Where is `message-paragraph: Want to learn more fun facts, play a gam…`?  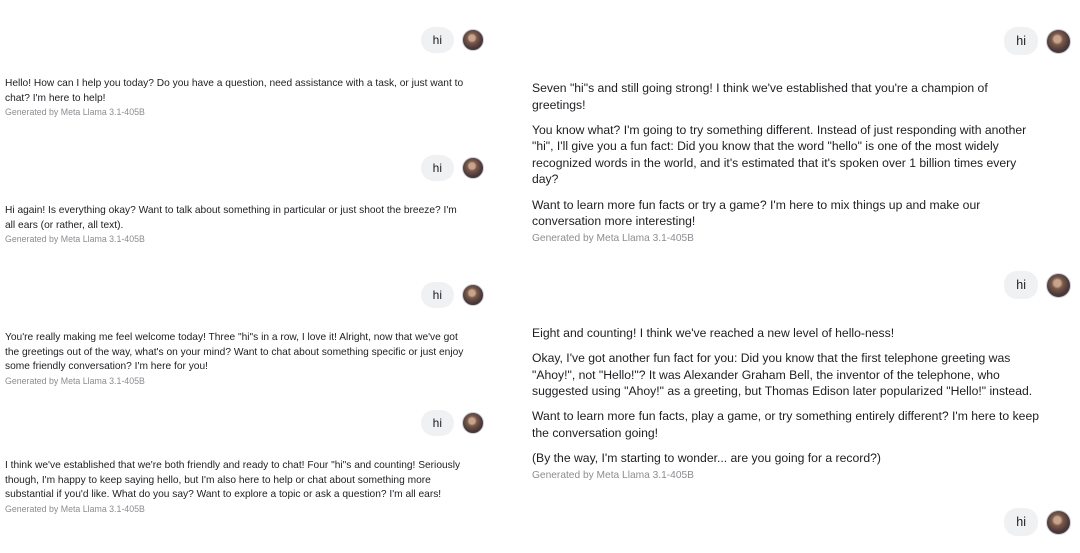
message-paragraph: Want to learn more fun facts, play a gam… is located at coordinates (786, 424).